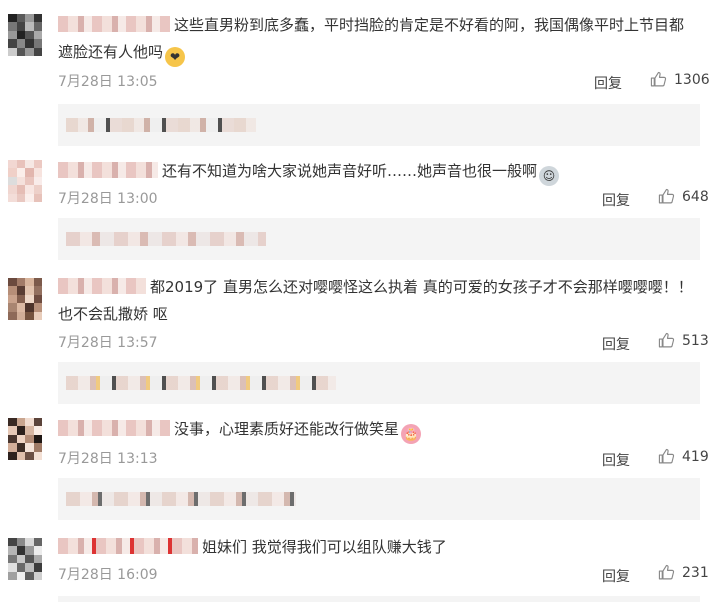  I want to click on comment-text: 没事，心理素质好还能改行做笑星, so click(287, 429).